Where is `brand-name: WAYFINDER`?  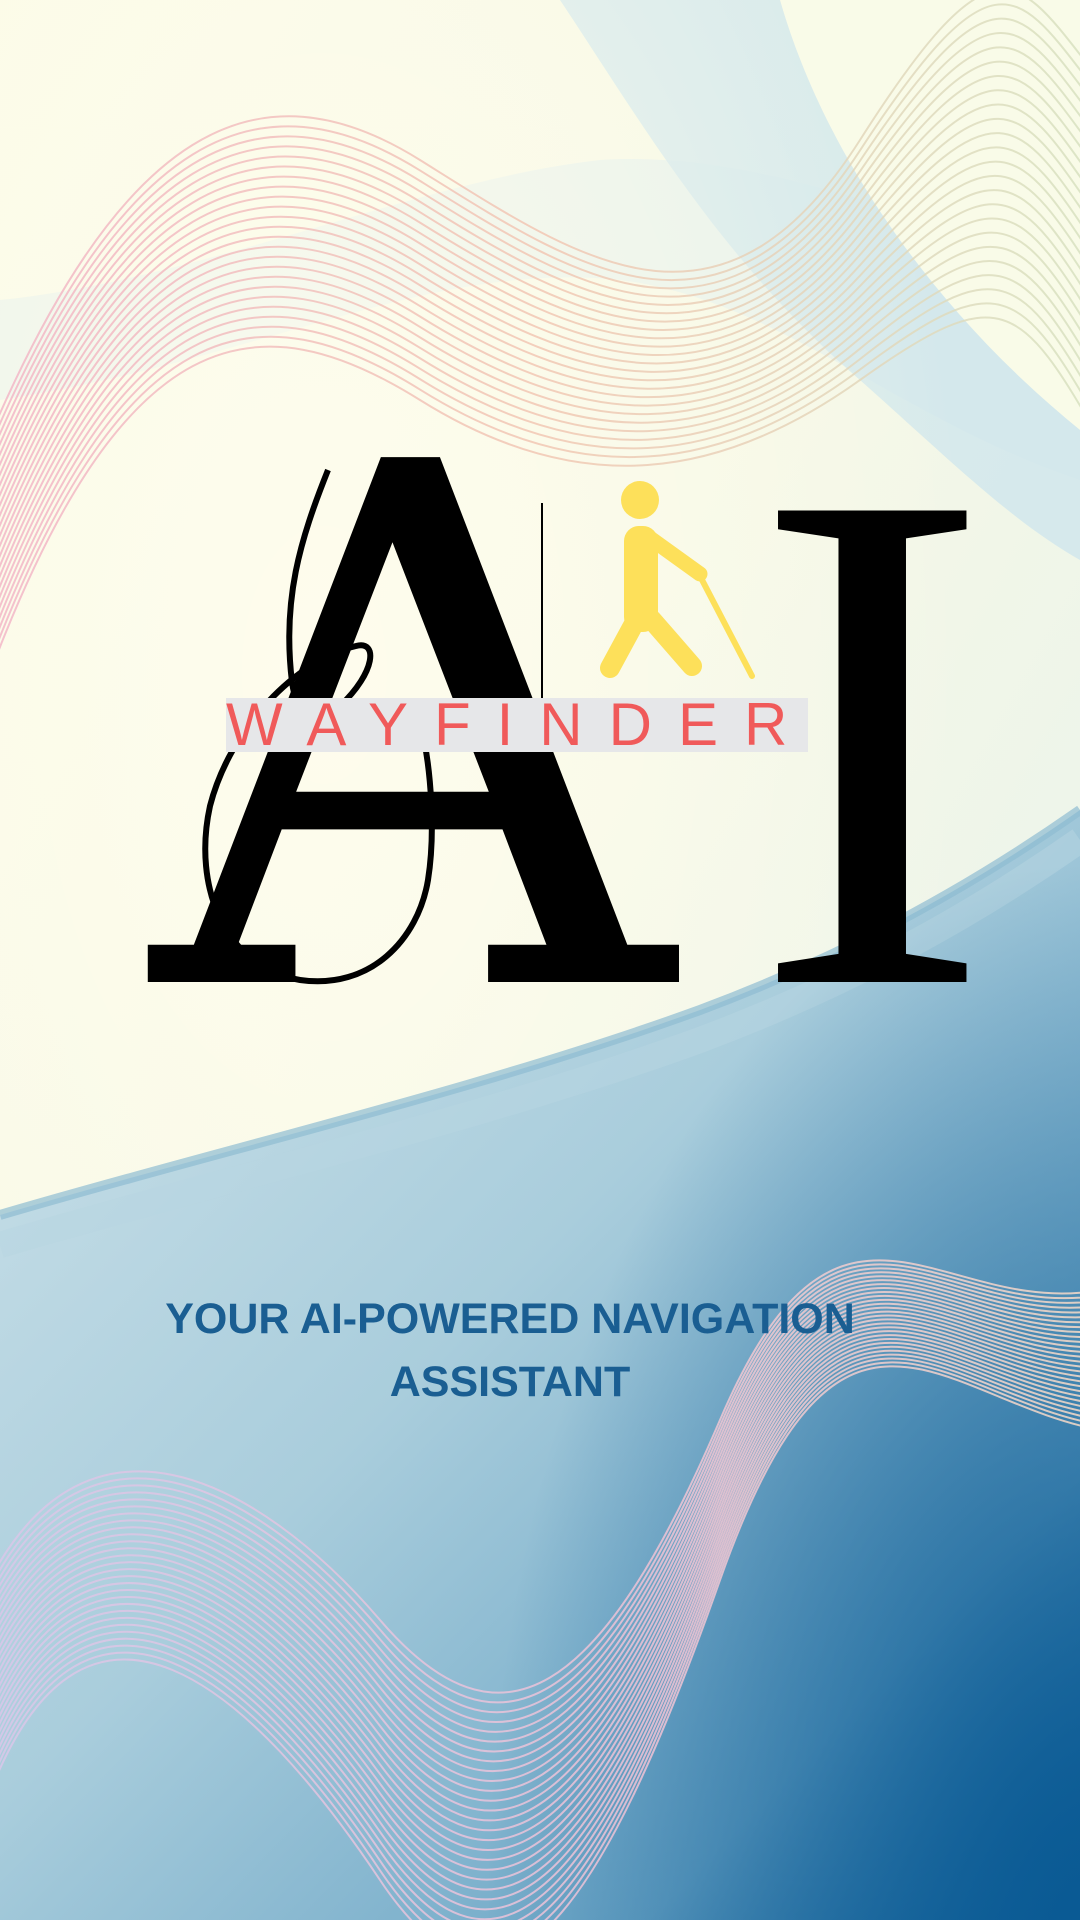 brand-name: WAYFINDER is located at coordinates (520, 724).